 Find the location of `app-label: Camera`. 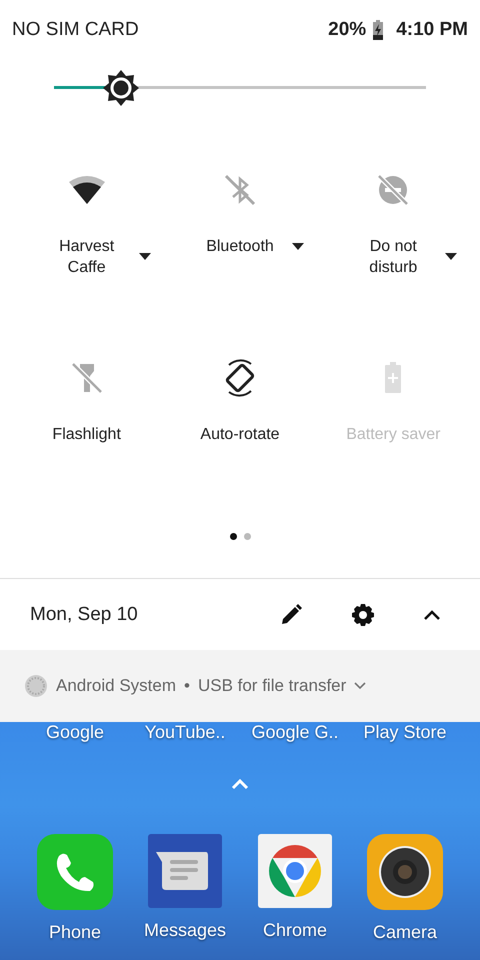

app-label: Camera is located at coordinates (405, 932).